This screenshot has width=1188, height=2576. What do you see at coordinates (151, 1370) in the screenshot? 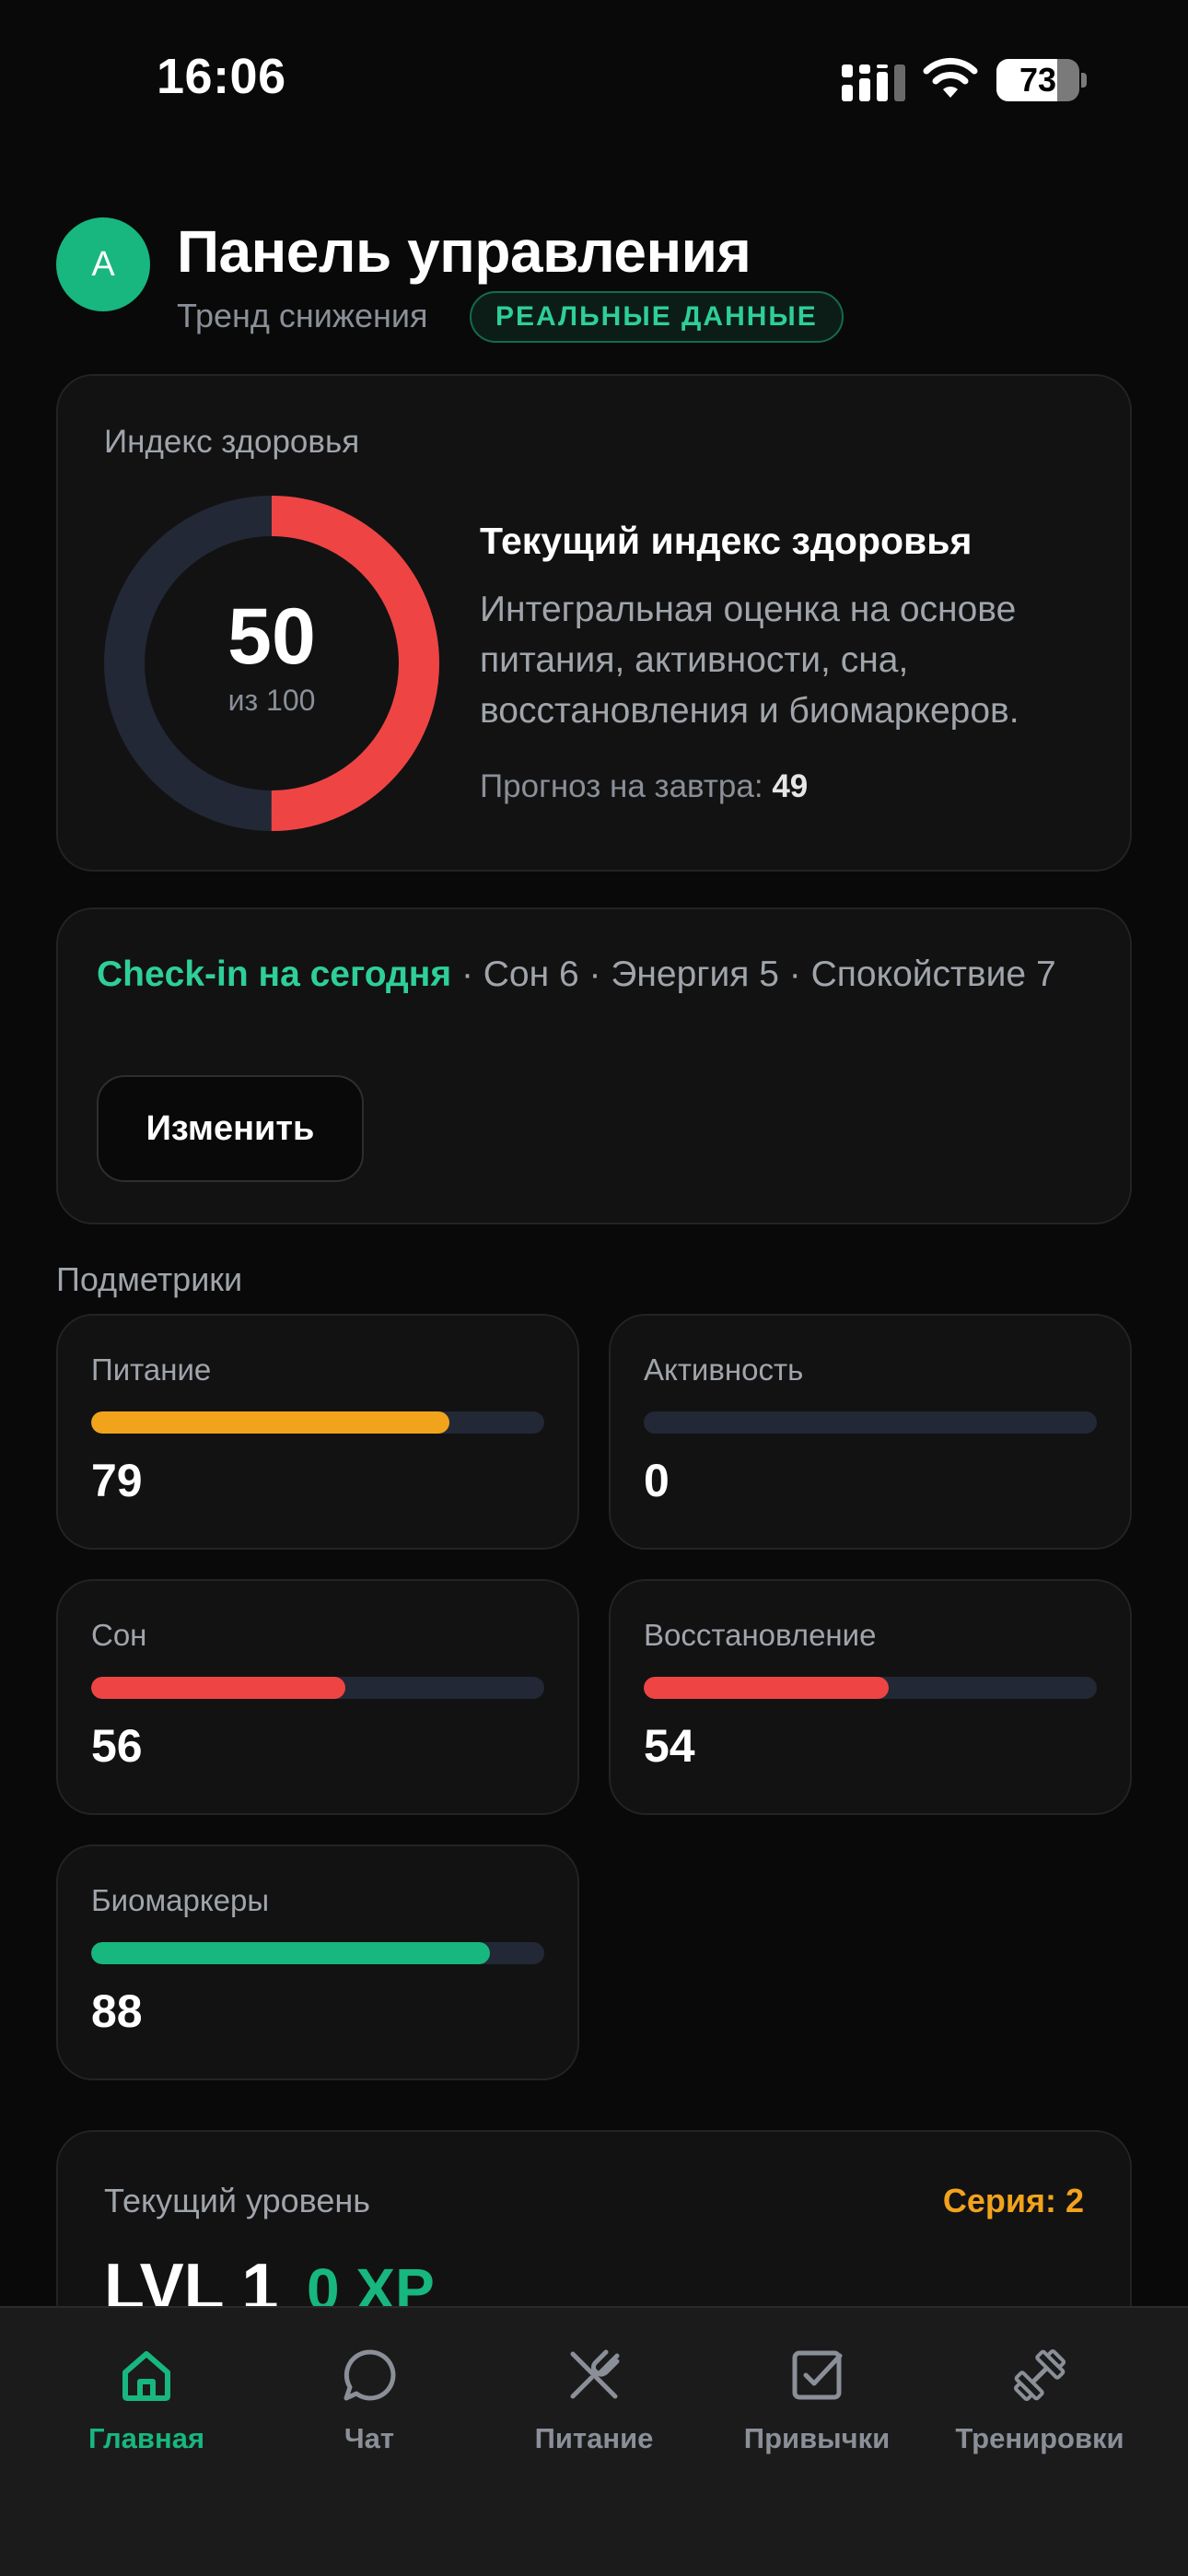
I see `submetric-label: Питание` at bounding box center [151, 1370].